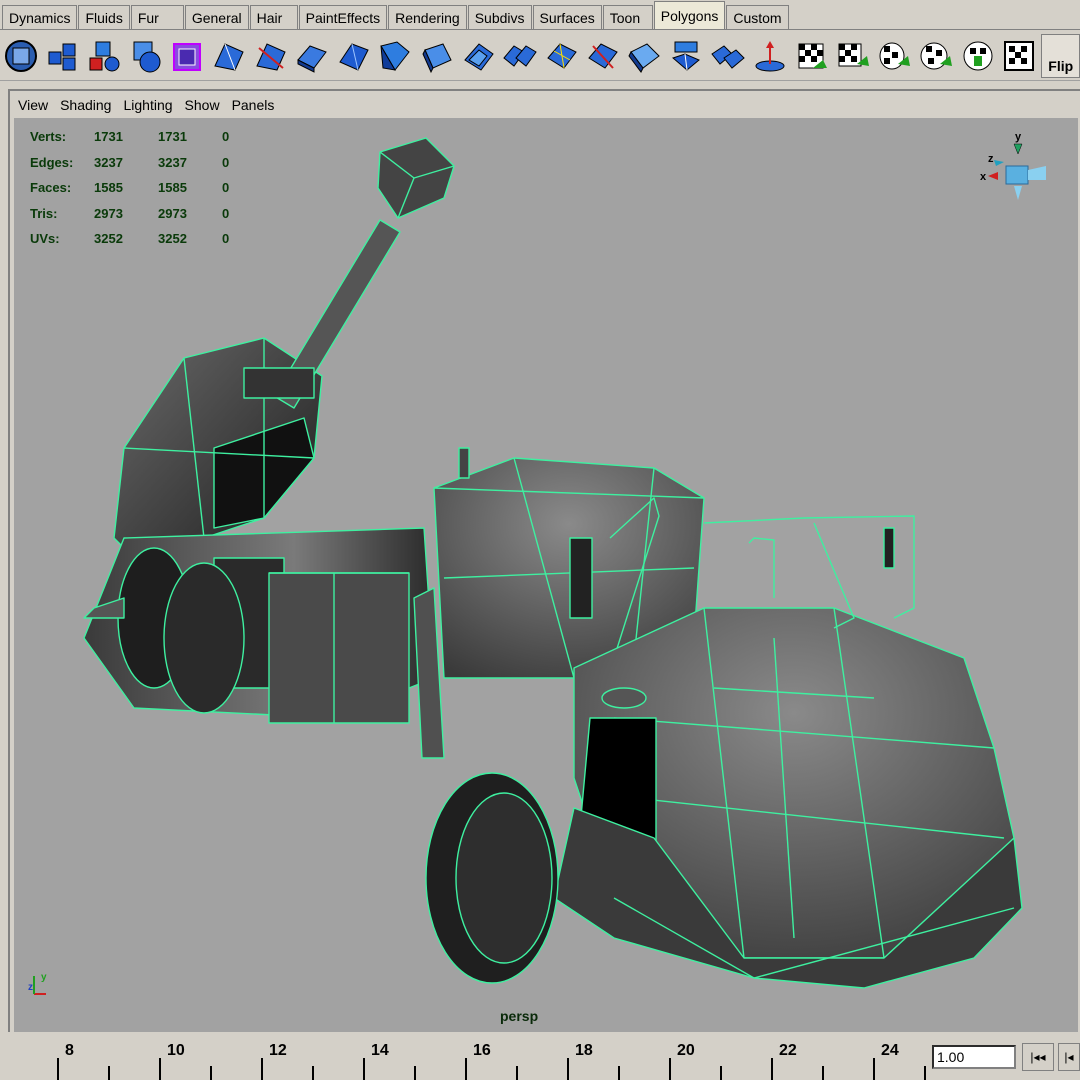 This screenshot has width=1080, height=1080. What do you see at coordinates (811, 56) in the screenshot?
I see `planar-mapping-icon` at bounding box center [811, 56].